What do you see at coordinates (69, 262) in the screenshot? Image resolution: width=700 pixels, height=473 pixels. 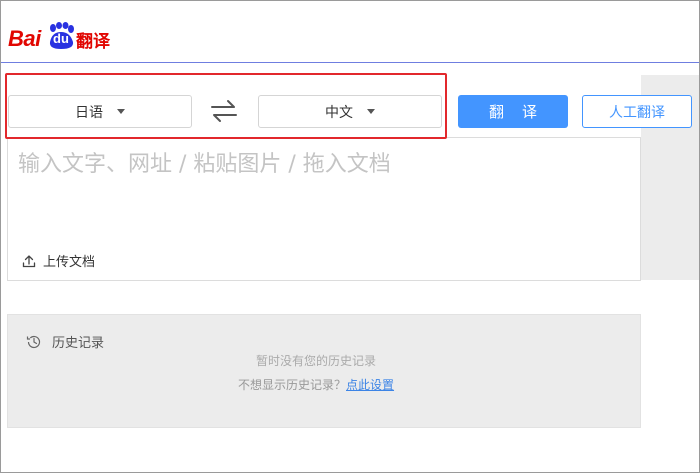 I see `upload-label: 上传文档` at bounding box center [69, 262].